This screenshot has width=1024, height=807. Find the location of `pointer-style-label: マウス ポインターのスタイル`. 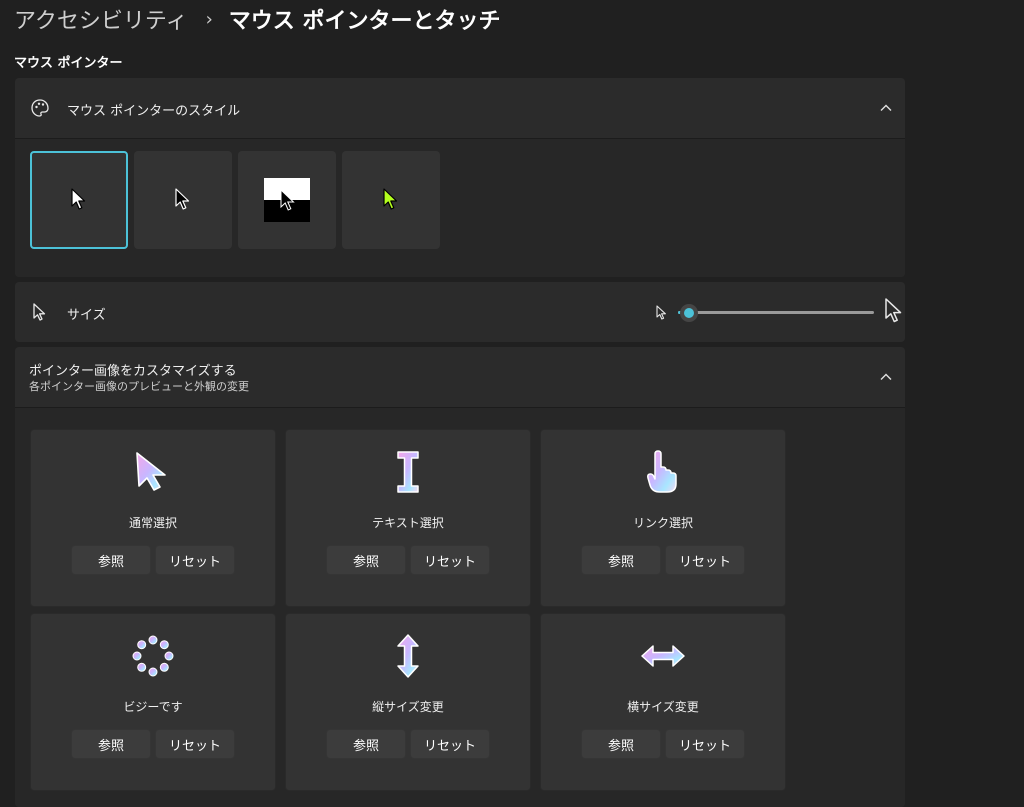

pointer-style-label: マウス ポインターのスタイル is located at coordinates (154, 111).